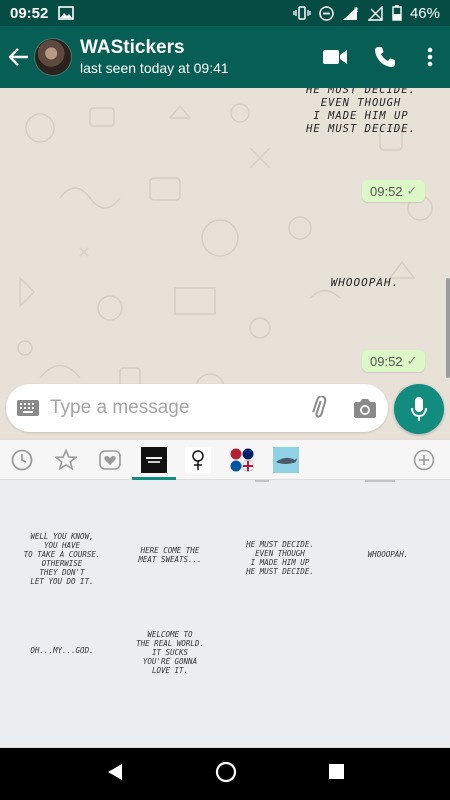 This screenshot has height=800, width=450. Describe the element at coordinates (351, 13) in the screenshot. I see `signal-icon: R` at that location.